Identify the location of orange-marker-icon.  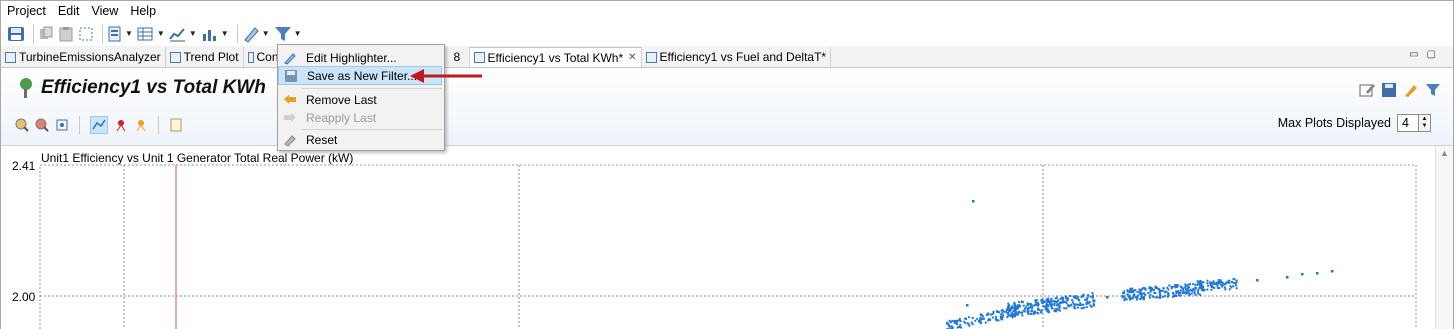
(141, 125).